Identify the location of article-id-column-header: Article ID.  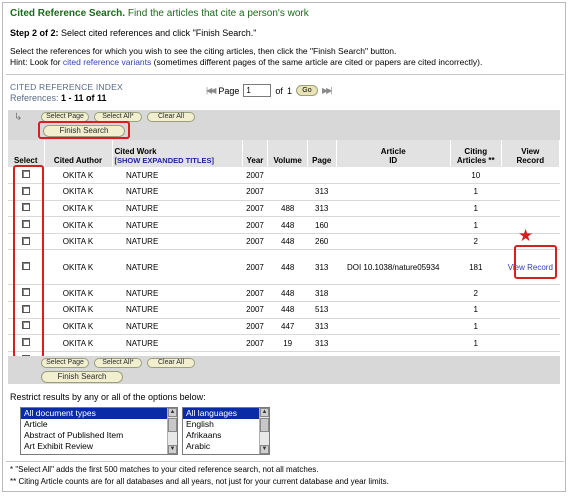
(393, 153).